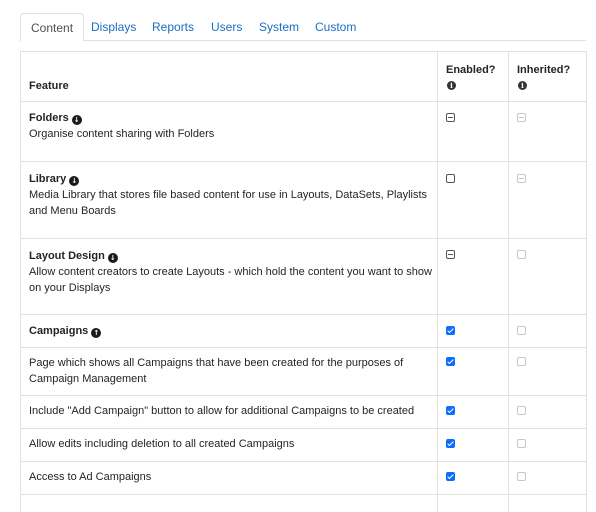  I want to click on inherited-column-header: Inherited?, so click(544, 70).